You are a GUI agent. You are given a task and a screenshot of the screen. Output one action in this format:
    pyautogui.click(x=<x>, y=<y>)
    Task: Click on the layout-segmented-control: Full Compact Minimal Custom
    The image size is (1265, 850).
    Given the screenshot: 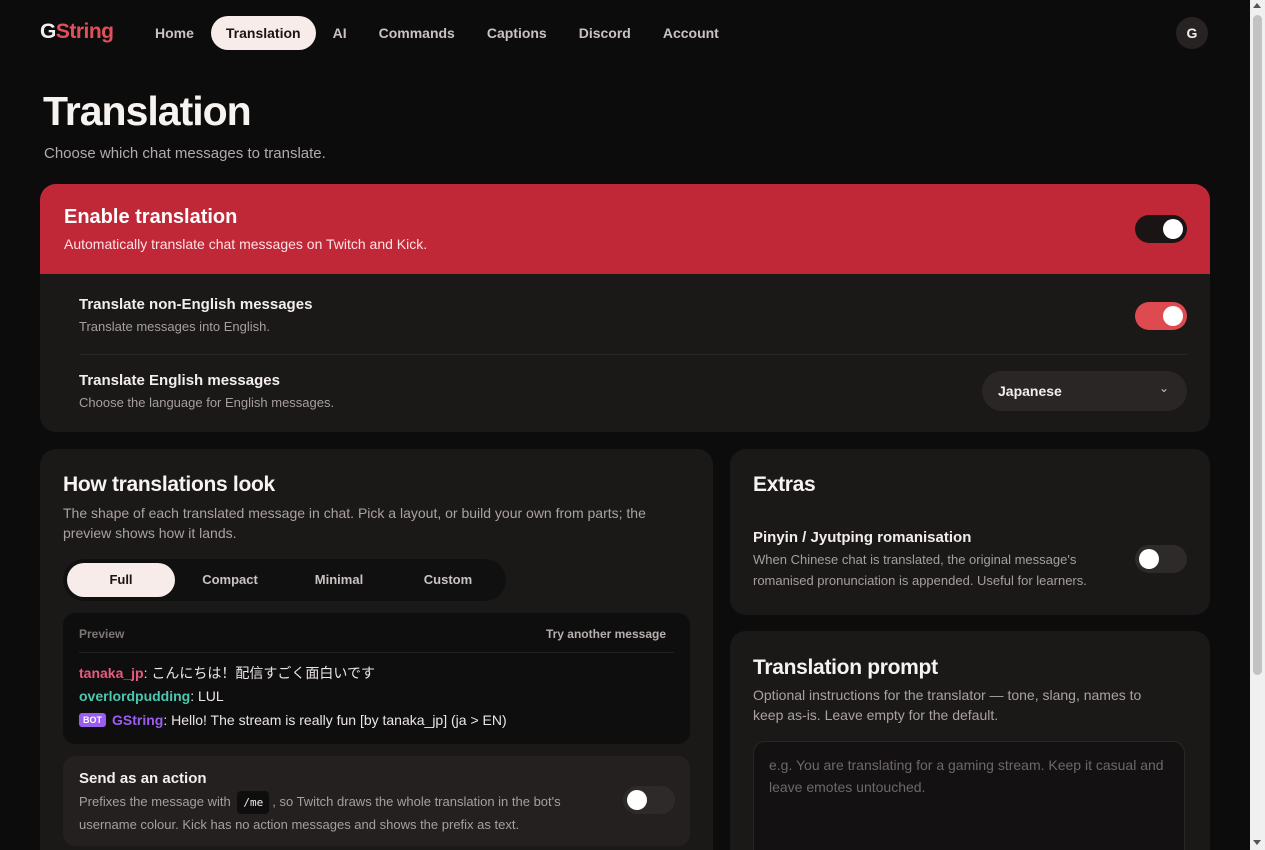 What is the action you would take?
    pyautogui.click(x=284, y=580)
    